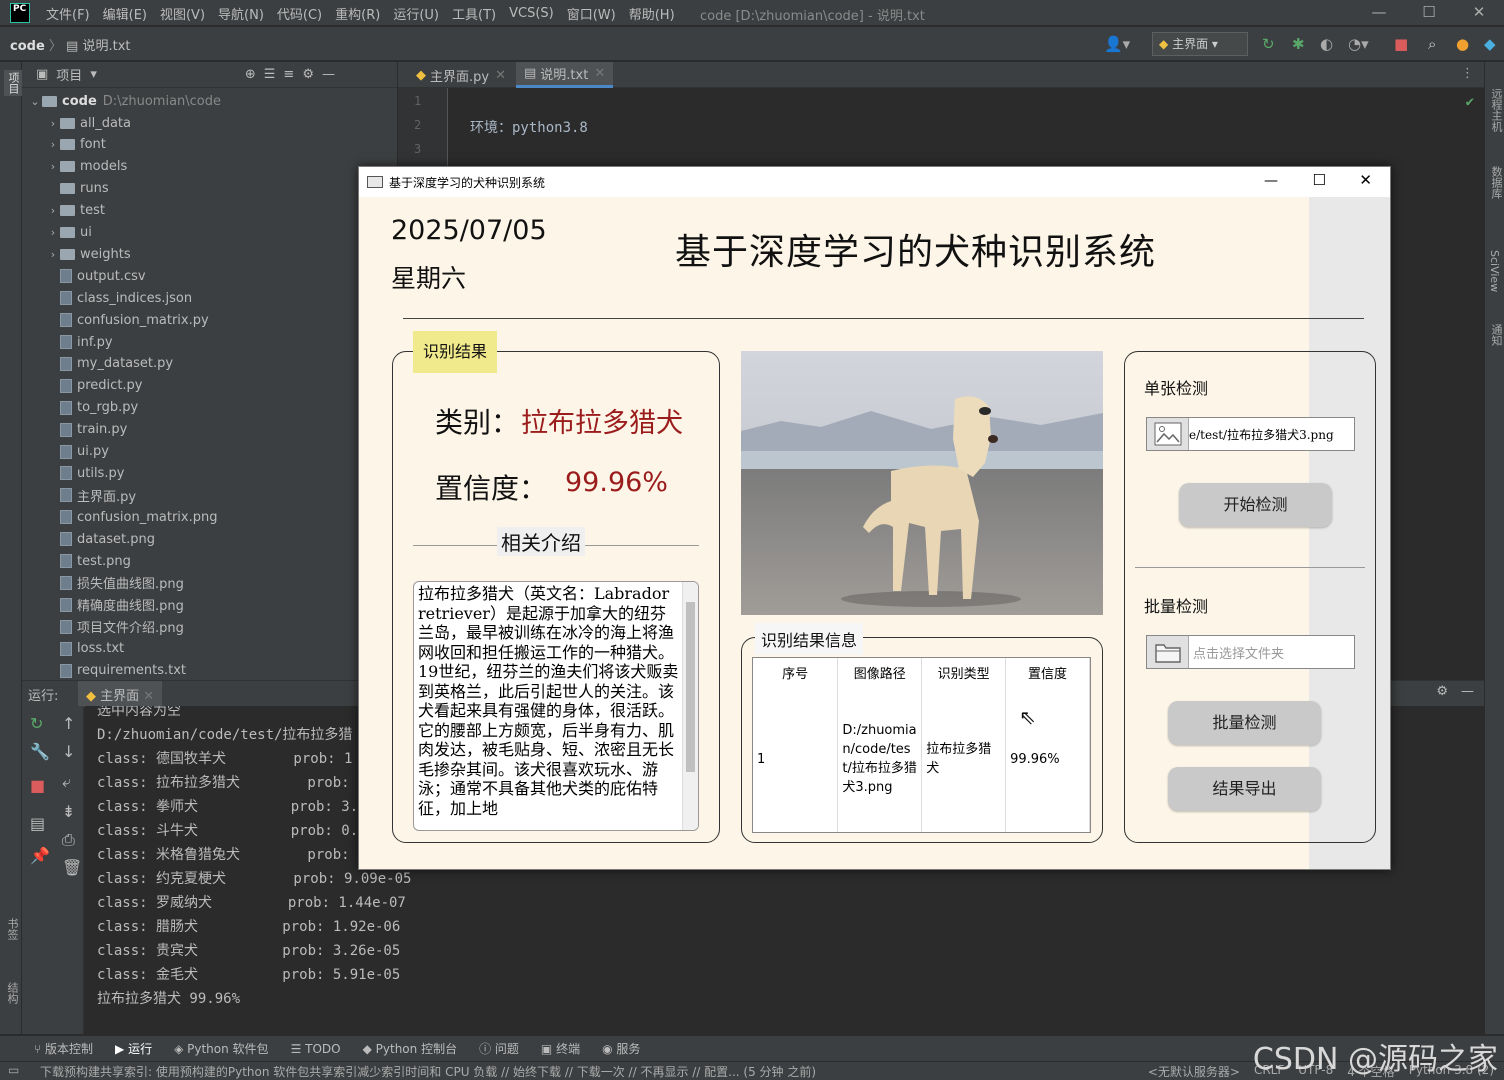 This screenshot has width=1504, height=1080. What do you see at coordinates (182, 13) in the screenshot?
I see `menu-item: 视图(V)` at bounding box center [182, 13].